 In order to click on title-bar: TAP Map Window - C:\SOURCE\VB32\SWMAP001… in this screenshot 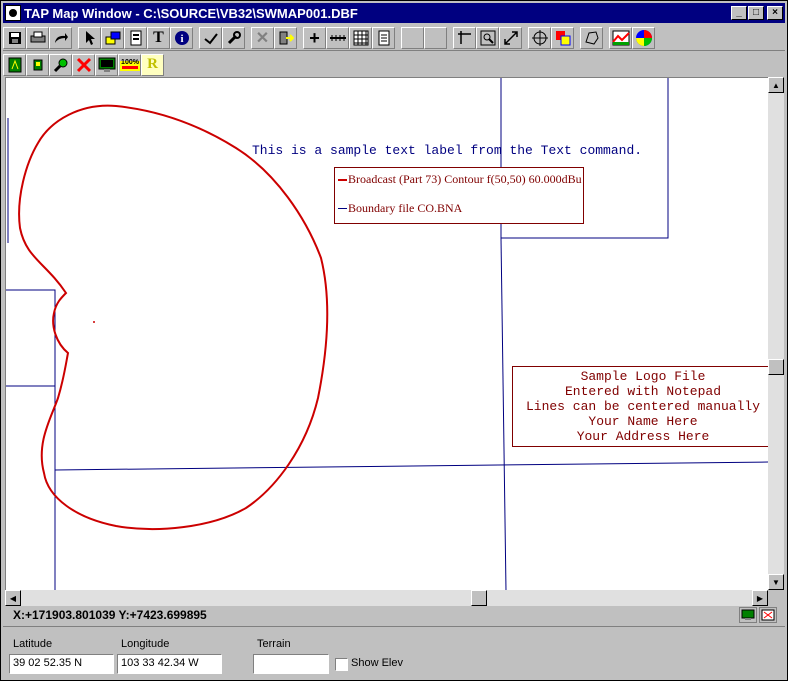, I will do `click(394, 13)`.